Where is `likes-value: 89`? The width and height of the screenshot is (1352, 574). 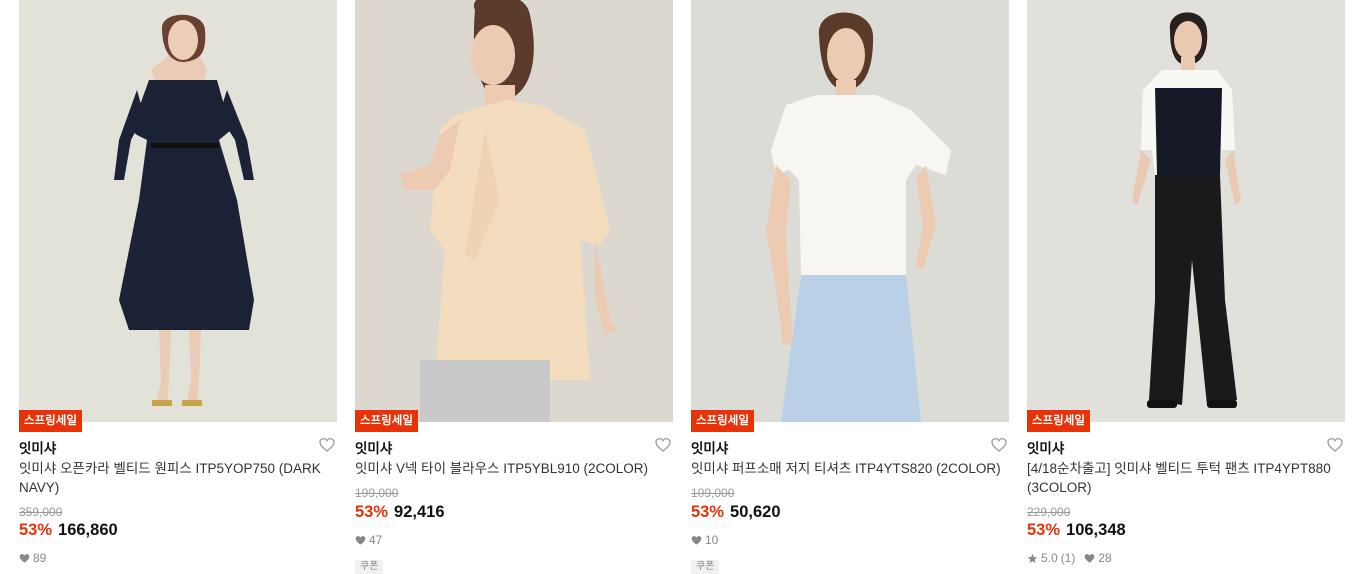 likes-value: 89 is located at coordinates (40, 558).